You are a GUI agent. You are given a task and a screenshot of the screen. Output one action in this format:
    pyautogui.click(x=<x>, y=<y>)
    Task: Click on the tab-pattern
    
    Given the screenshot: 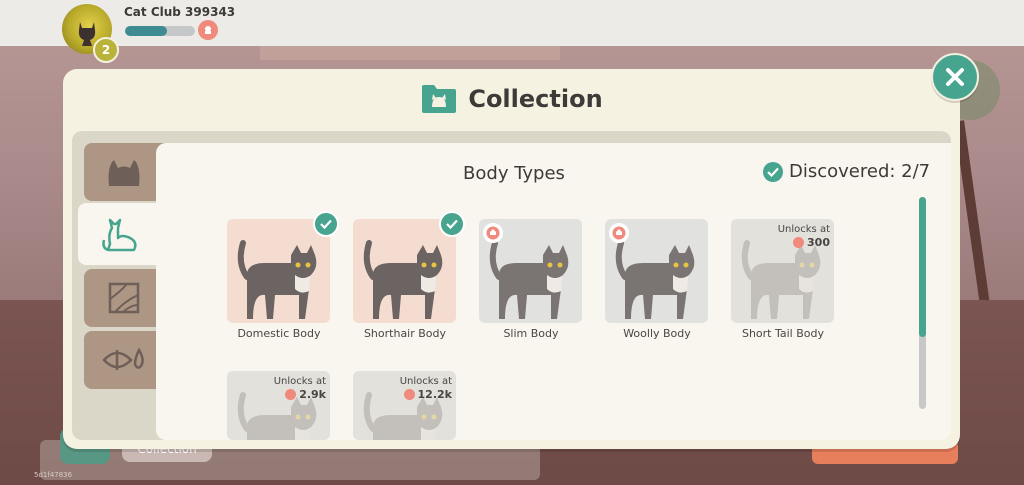 What is the action you would take?
    pyautogui.click(x=124, y=298)
    